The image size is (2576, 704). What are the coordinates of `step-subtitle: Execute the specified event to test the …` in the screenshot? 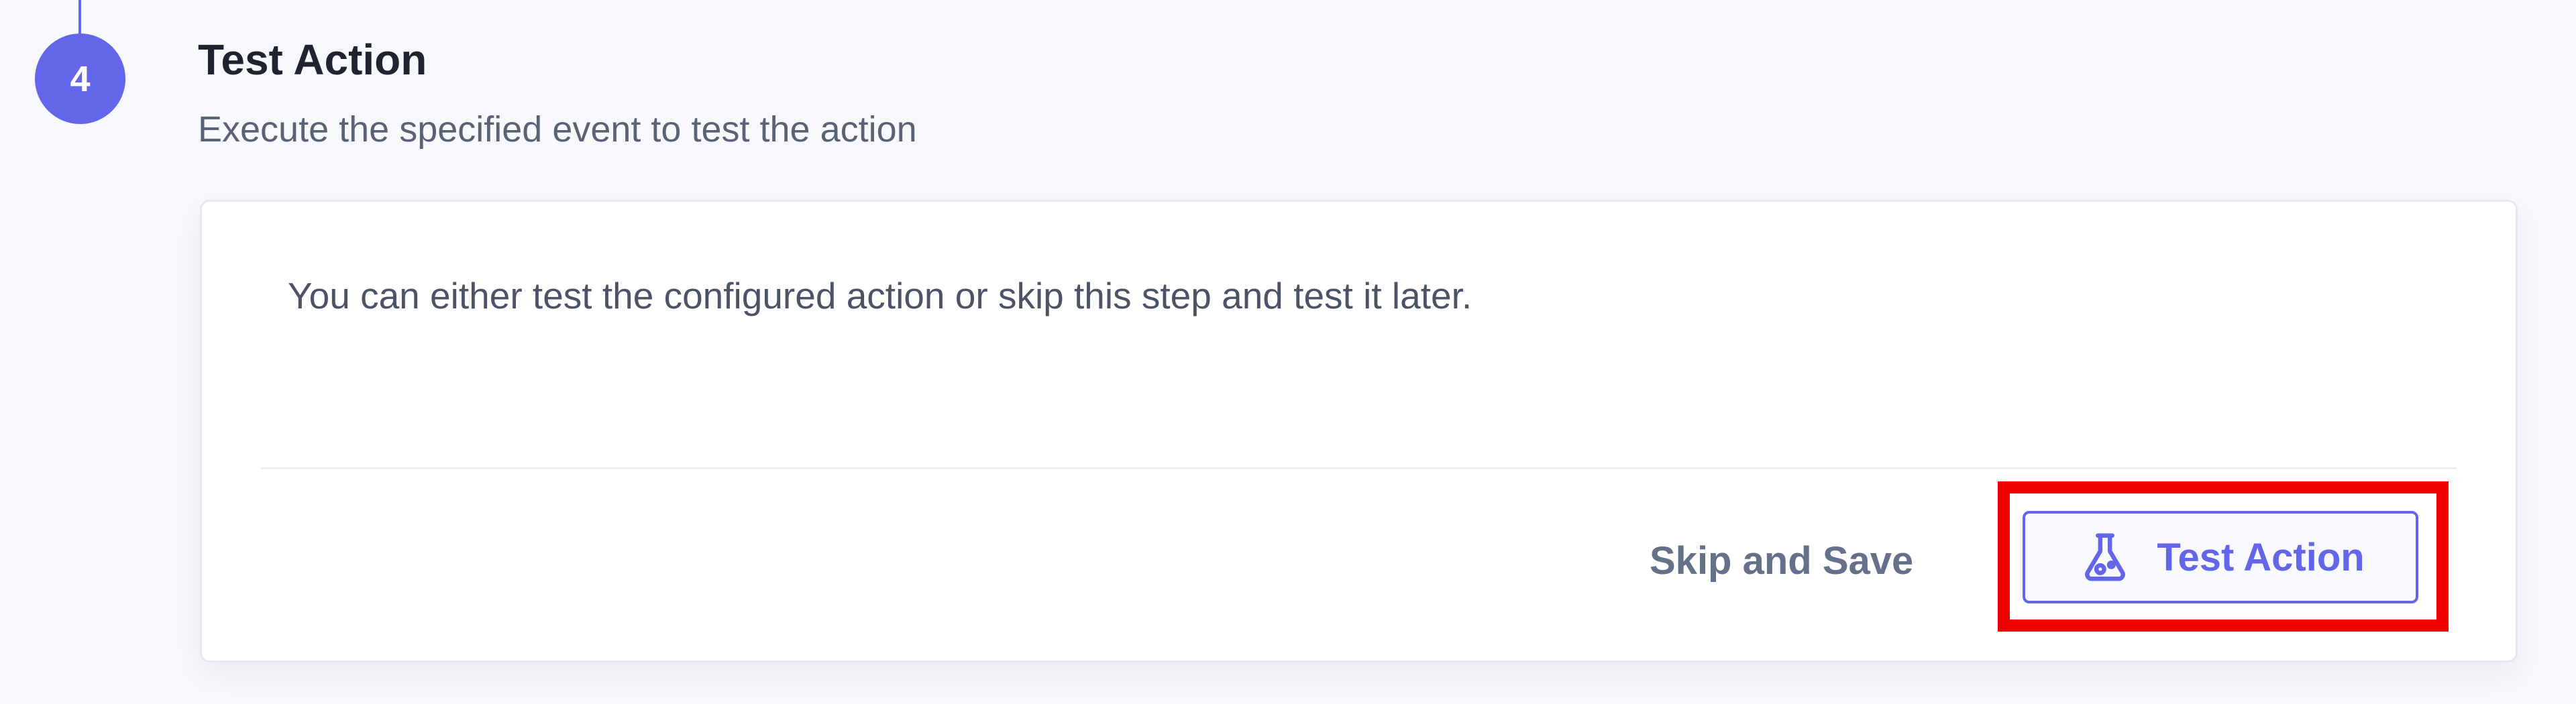 It's located at (557, 129).